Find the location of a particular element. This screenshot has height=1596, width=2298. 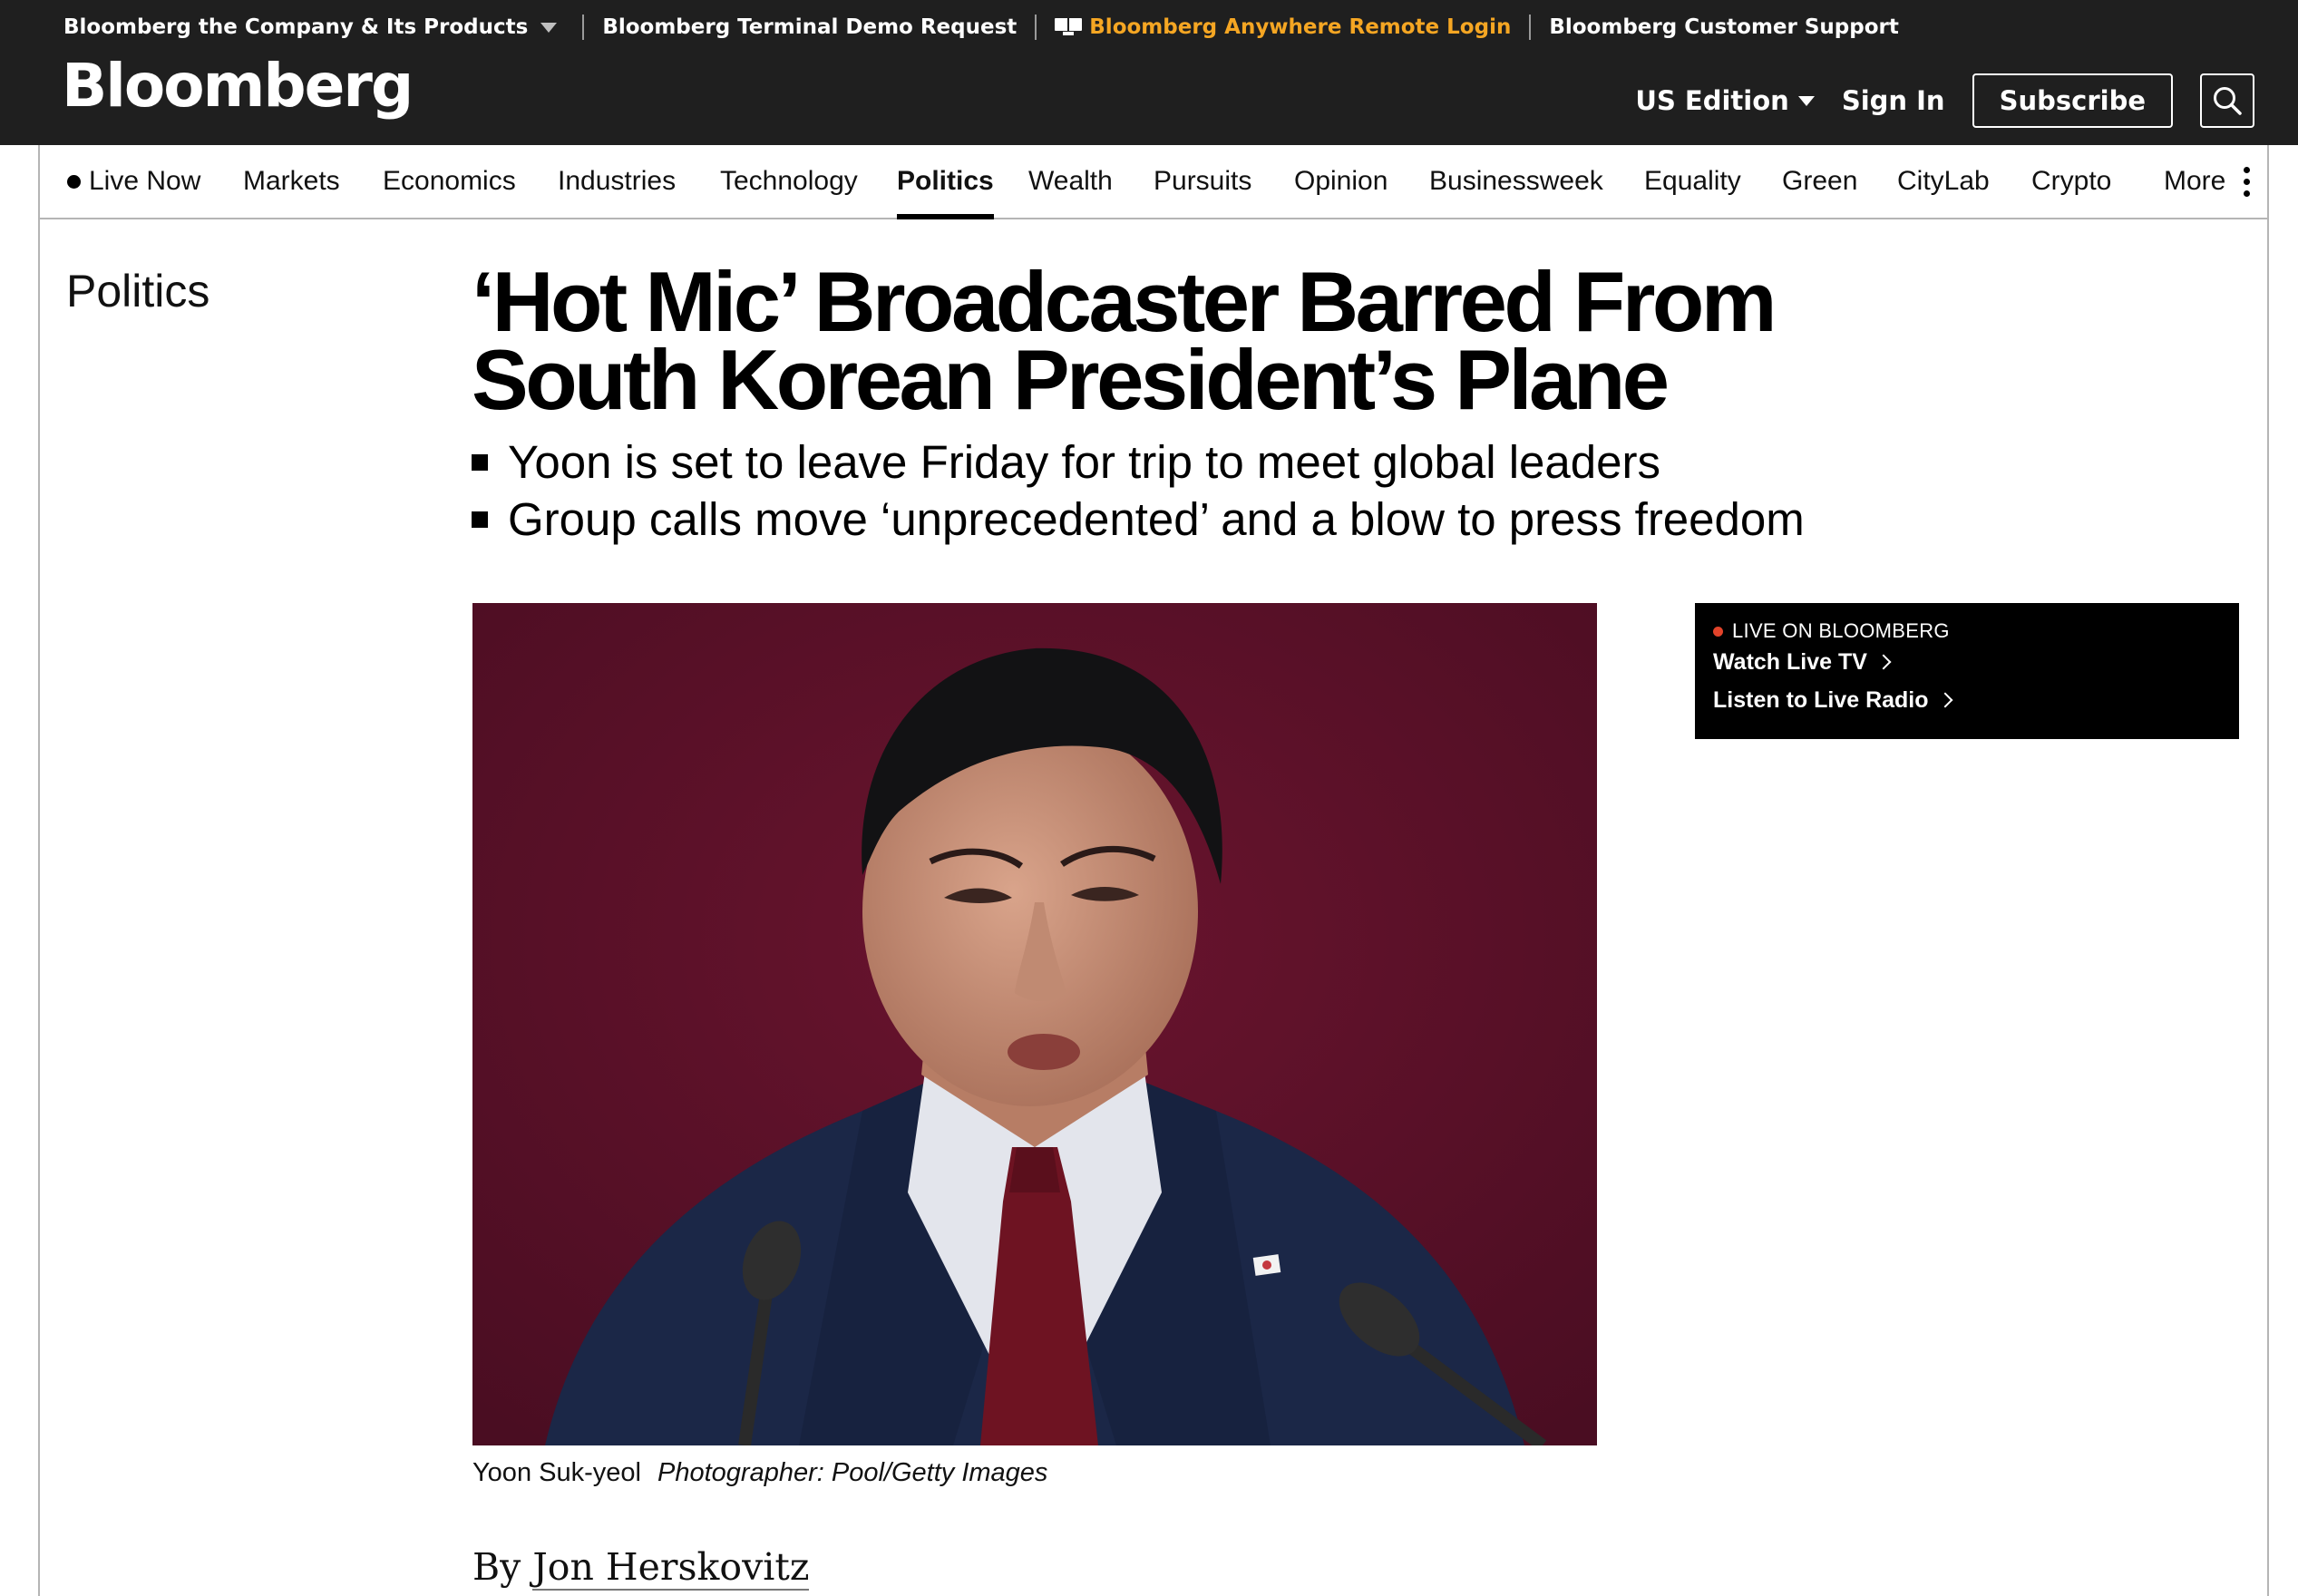

nav-item-more: More is located at coordinates (2207, 181).